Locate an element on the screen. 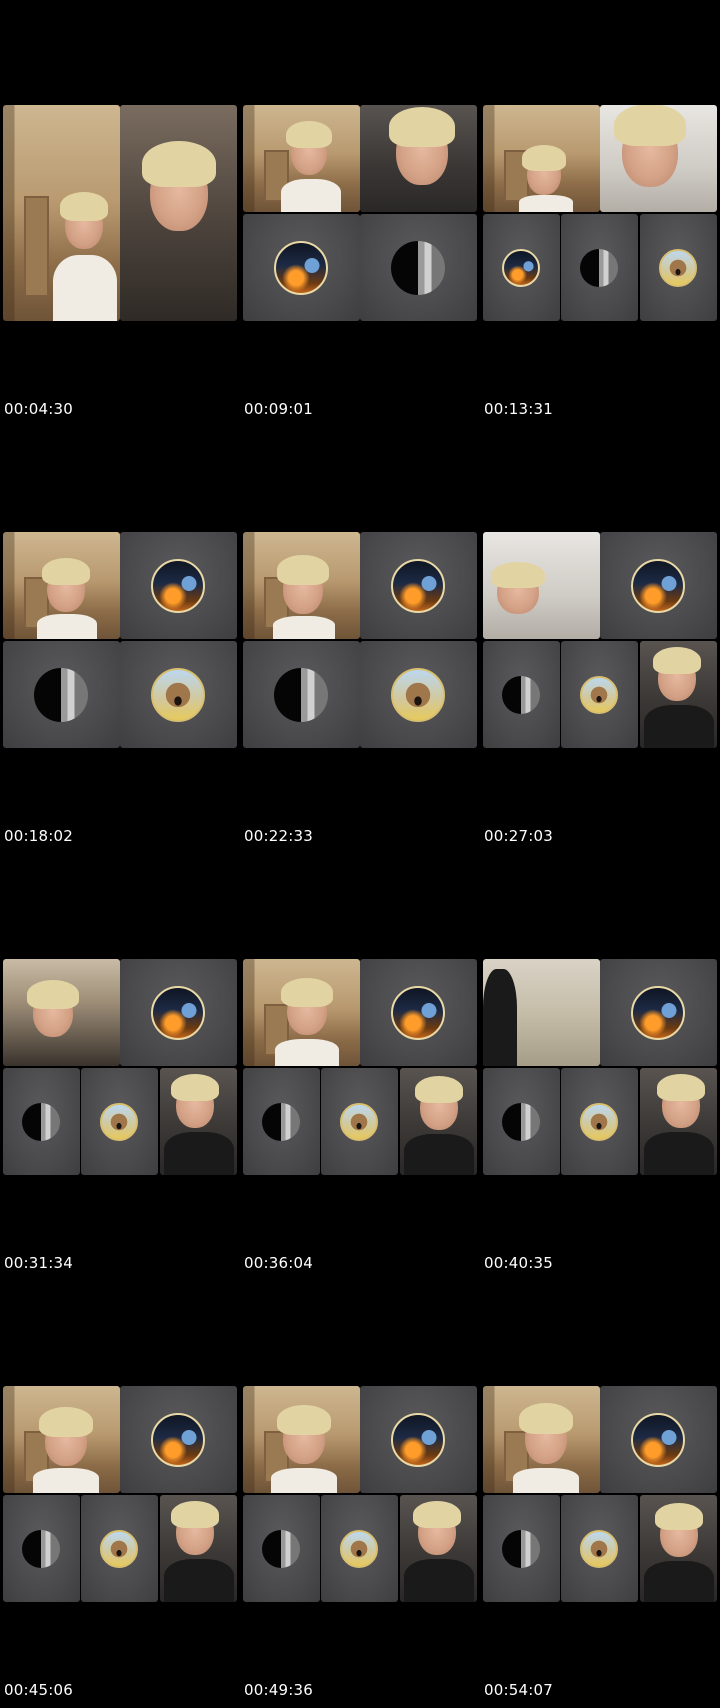 The height and width of the screenshot is (1708, 720). timestamp: 00:54:07 is located at coordinates (518, 1690).